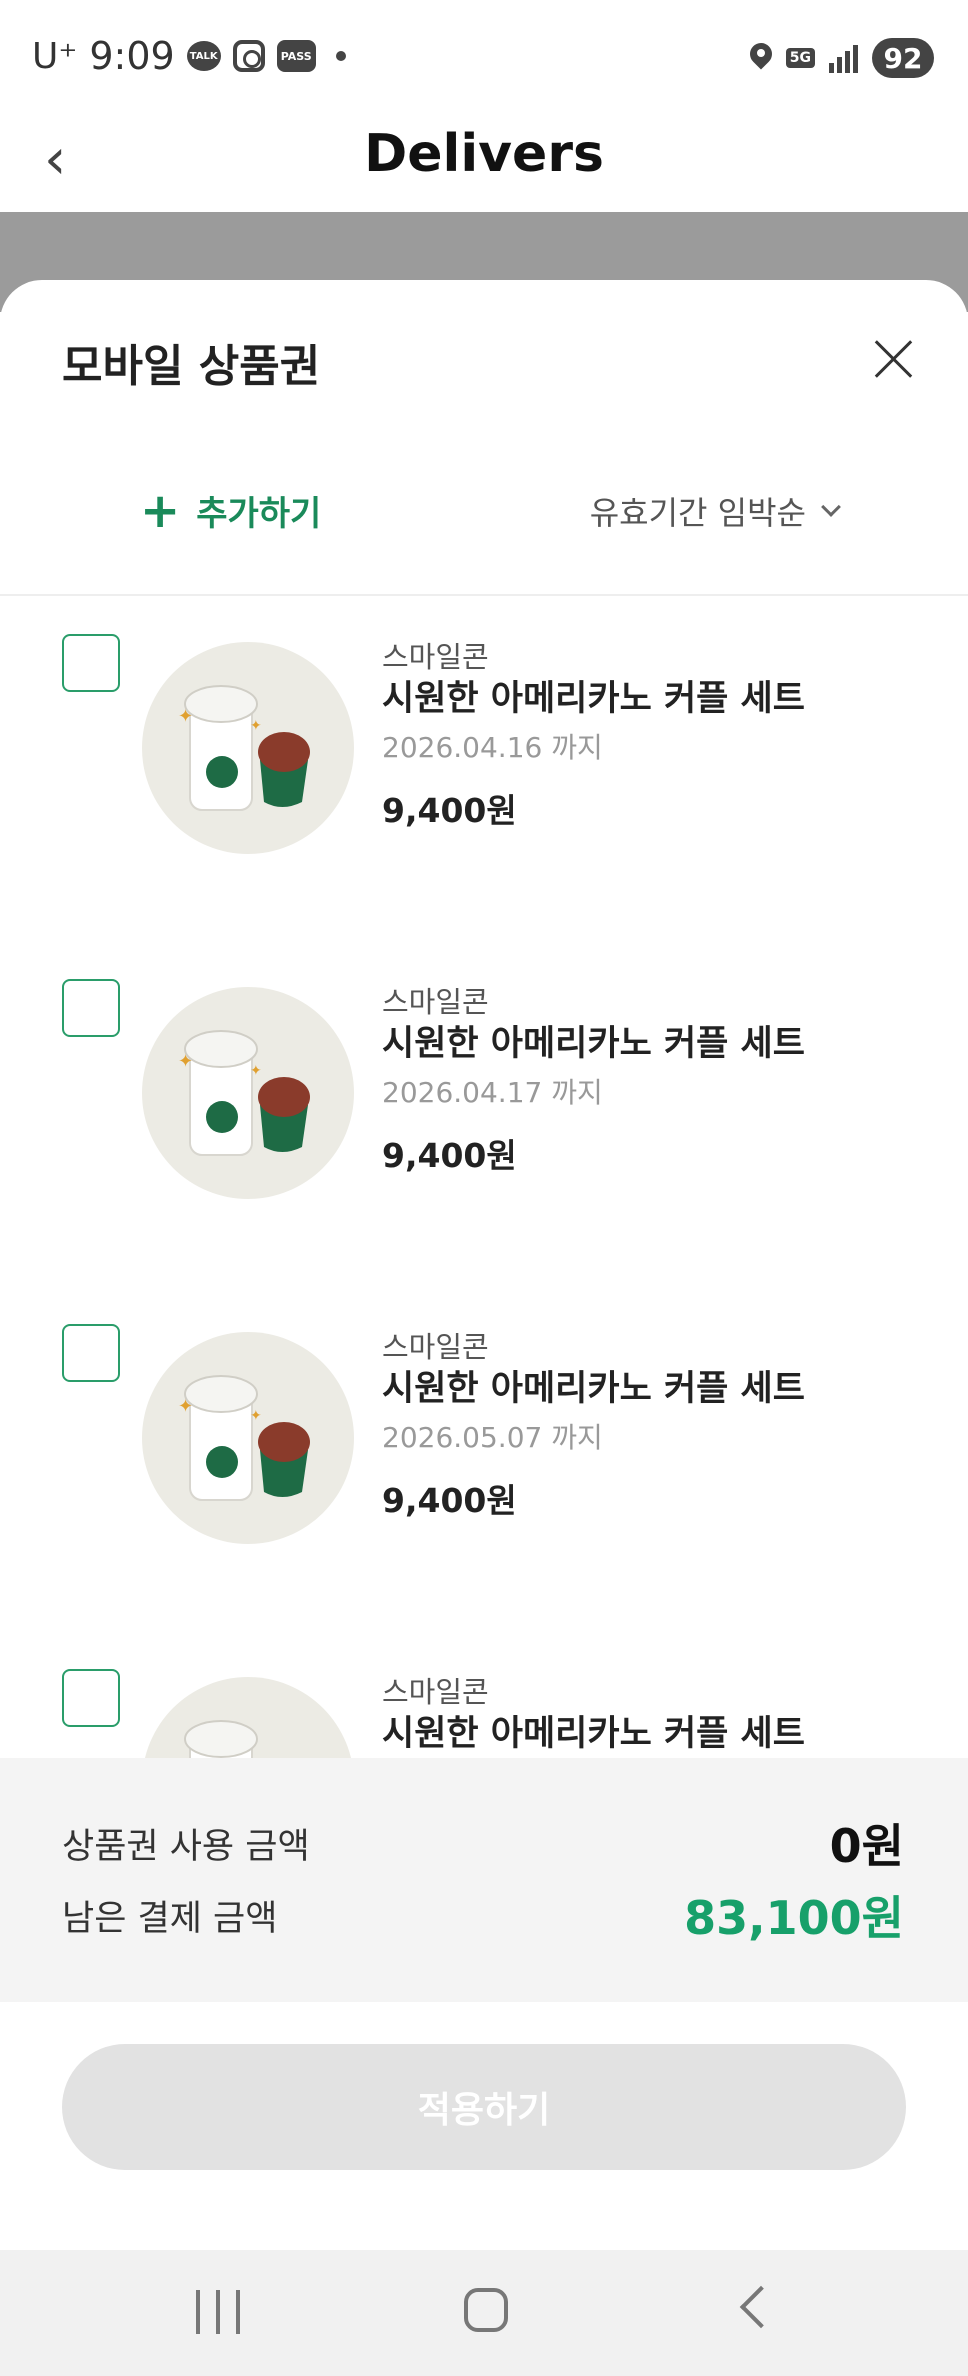 This screenshot has width=968, height=2376. What do you see at coordinates (248, 56) in the screenshot?
I see `instagram-icon` at bounding box center [248, 56].